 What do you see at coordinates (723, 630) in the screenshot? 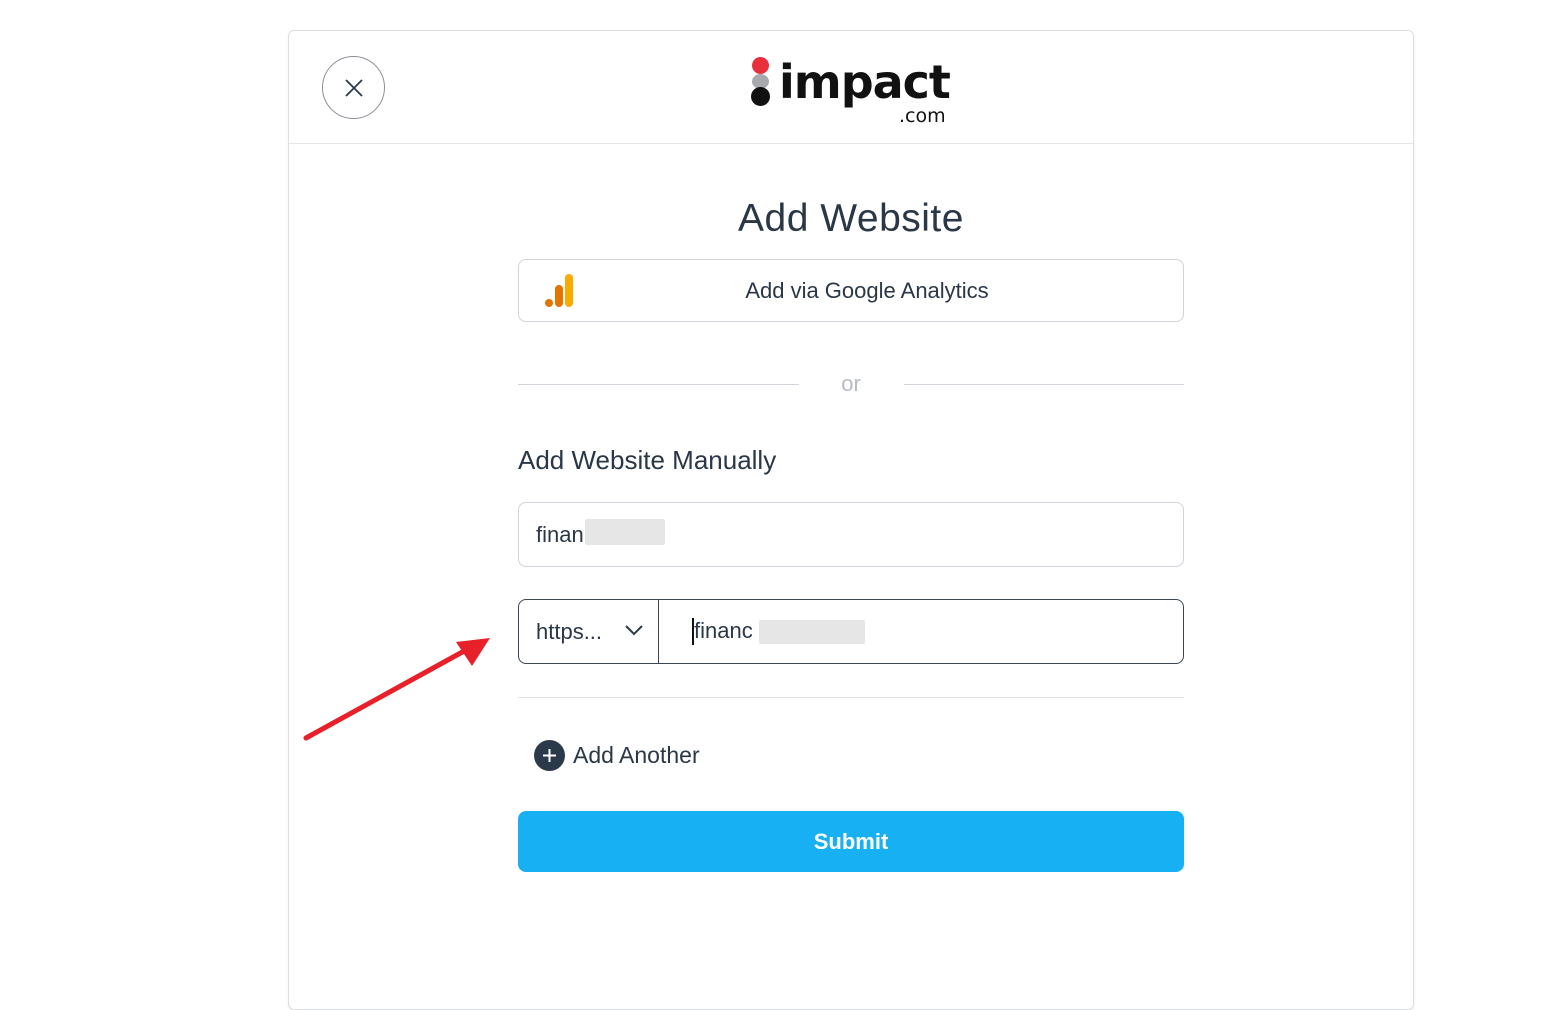
I see `website-url-value: financ` at bounding box center [723, 630].